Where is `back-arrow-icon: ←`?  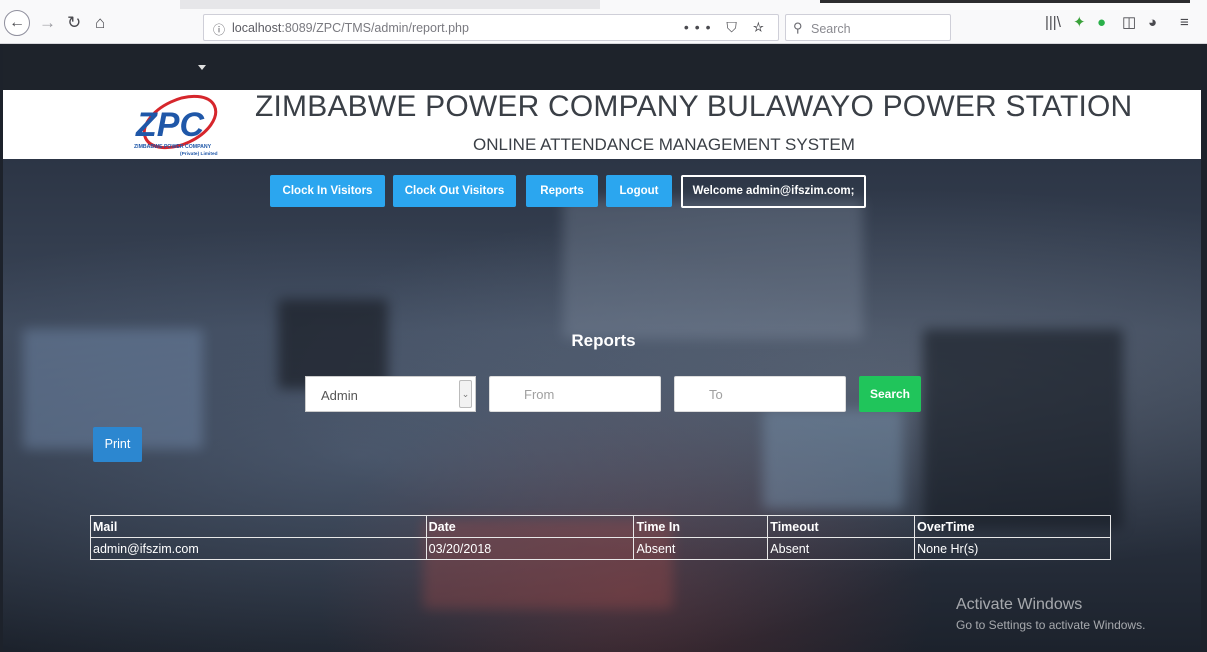
back-arrow-icon: ← is located at coordinates (17, 22).